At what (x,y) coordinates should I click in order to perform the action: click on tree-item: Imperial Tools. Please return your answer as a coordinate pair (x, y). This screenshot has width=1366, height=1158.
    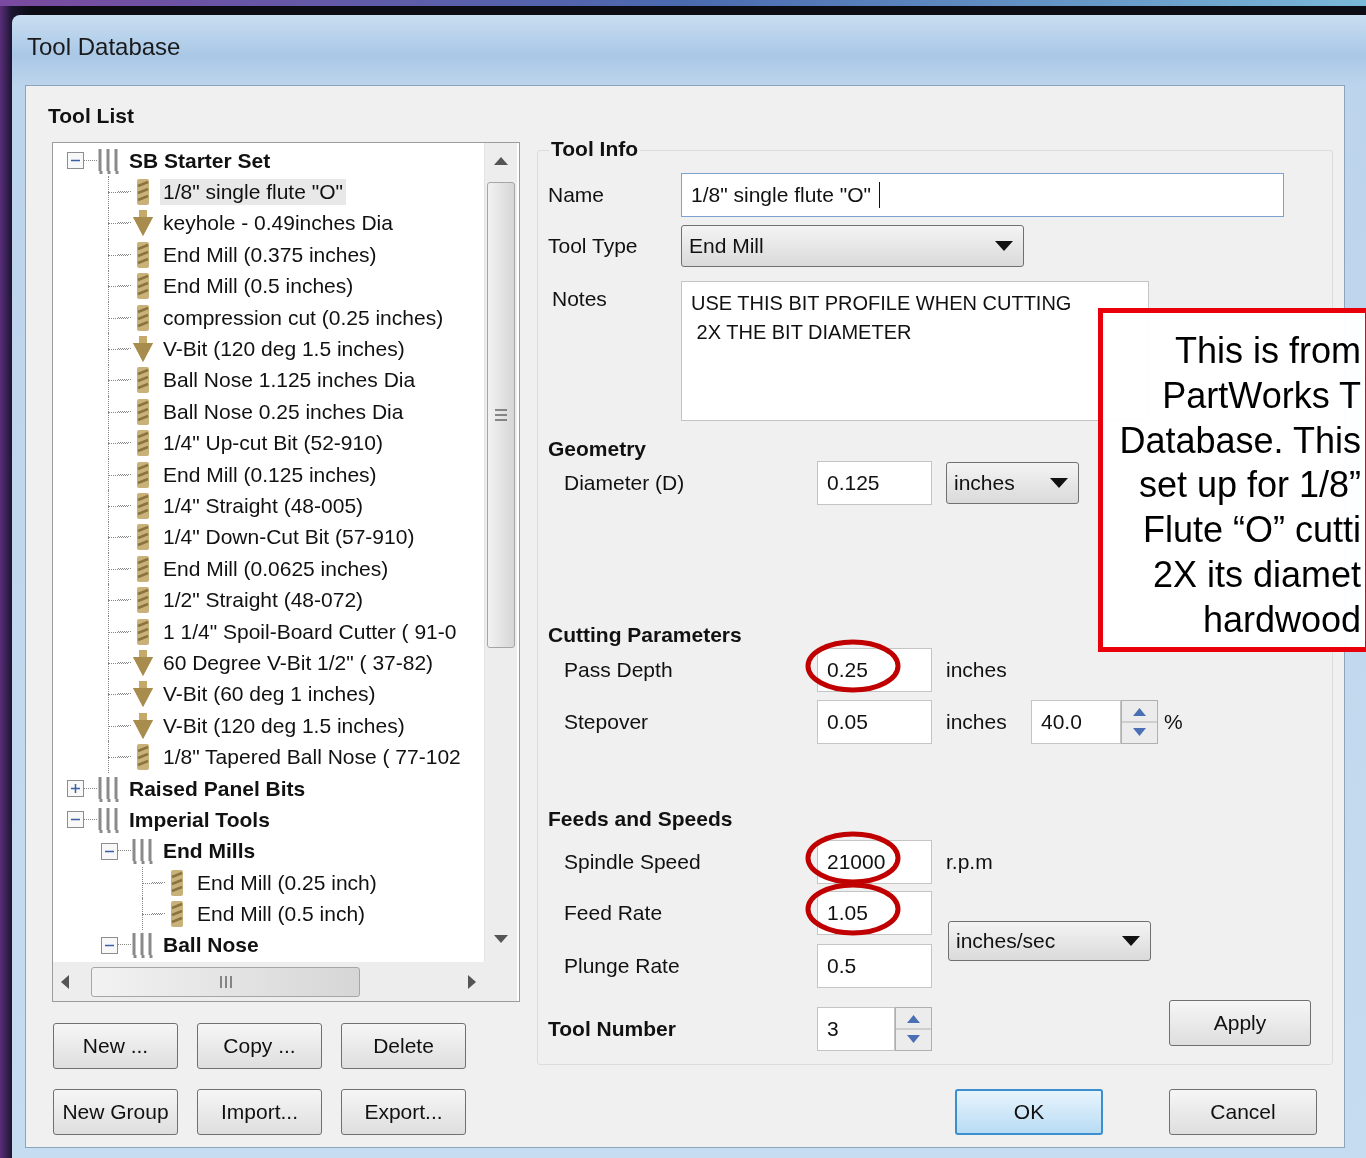
    Looking at the image, I should click on (199, 819).